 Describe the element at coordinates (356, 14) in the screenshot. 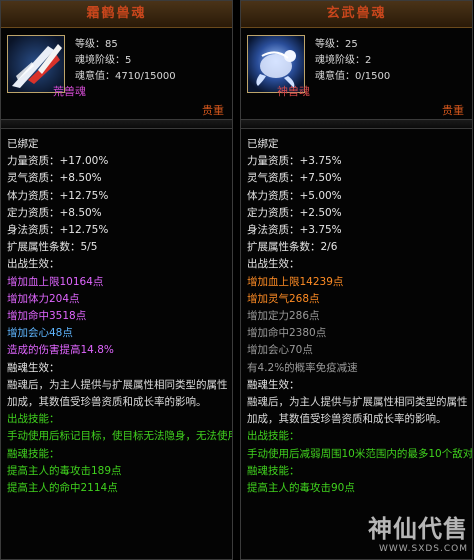

I see `card-title: 玄武兽魂` at that location.